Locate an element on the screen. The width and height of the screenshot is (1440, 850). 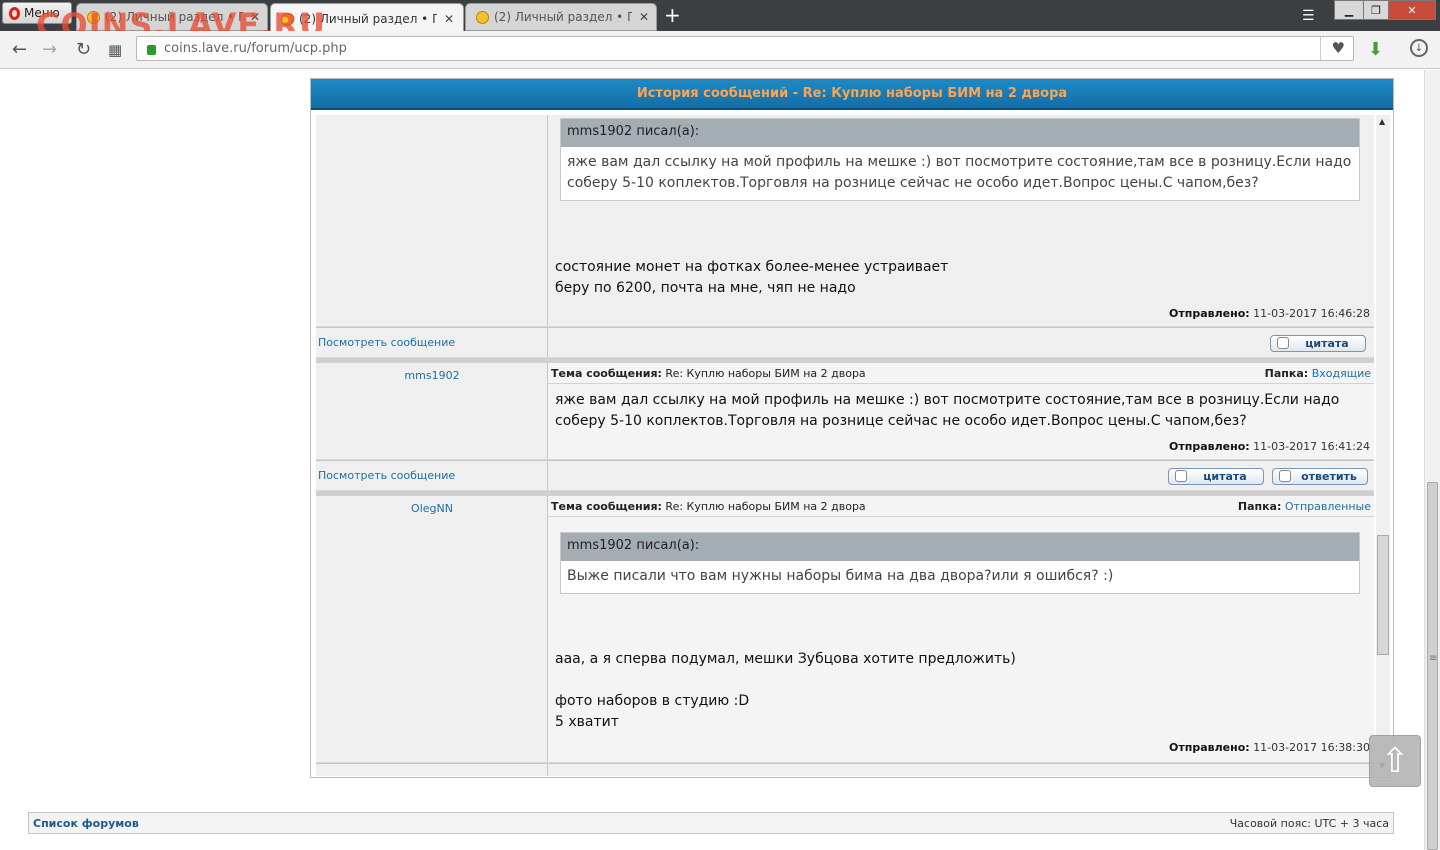
close-window-button: ✕ is located at coordinates (1412, 10).